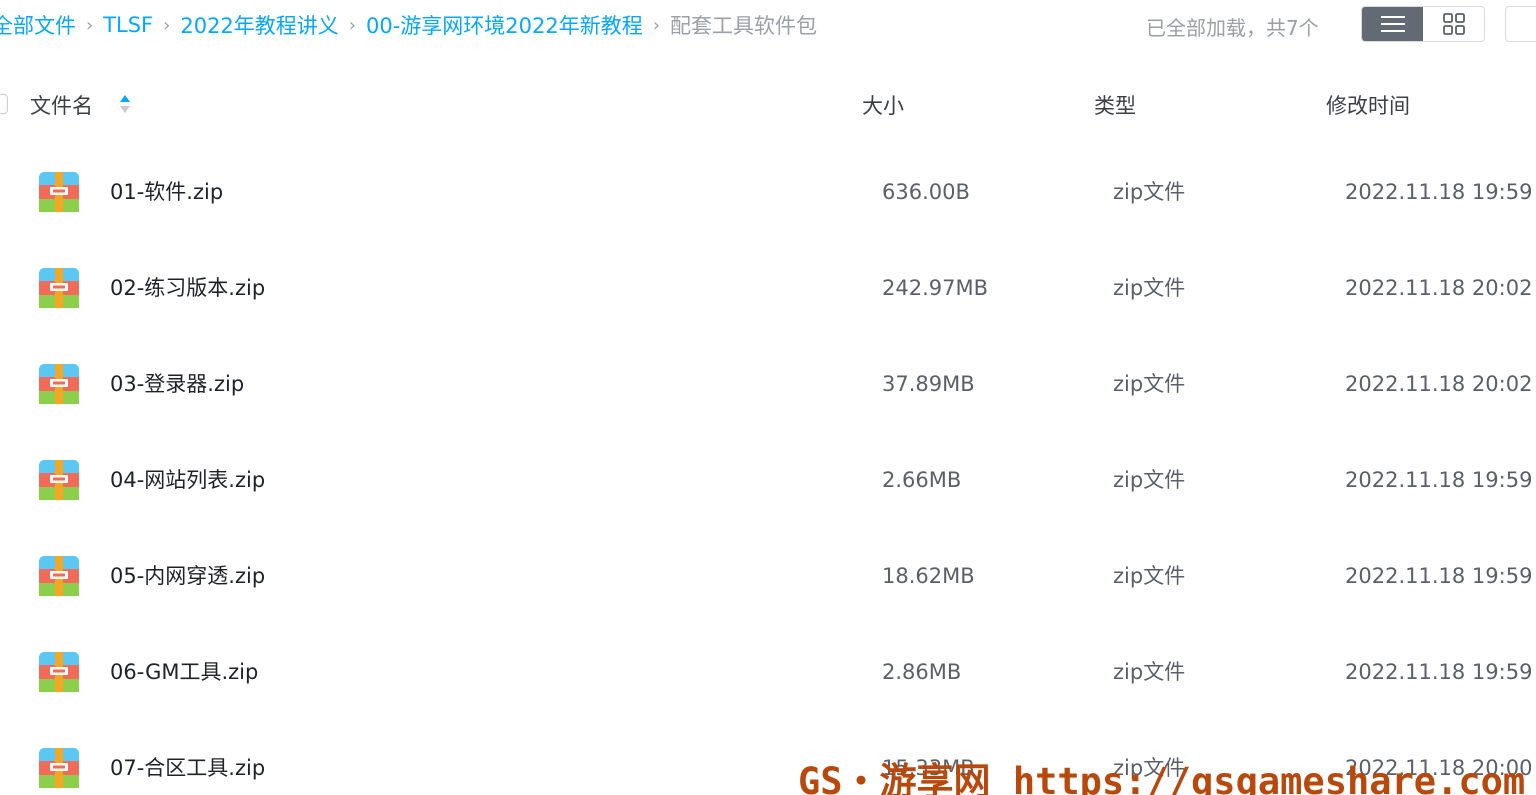 This screenshot has width=1536, height=795. What do you see at coordinates (928, 384) in the screenshot?
I see `file-size: 37.89MB` at bounding box center [928, 384].